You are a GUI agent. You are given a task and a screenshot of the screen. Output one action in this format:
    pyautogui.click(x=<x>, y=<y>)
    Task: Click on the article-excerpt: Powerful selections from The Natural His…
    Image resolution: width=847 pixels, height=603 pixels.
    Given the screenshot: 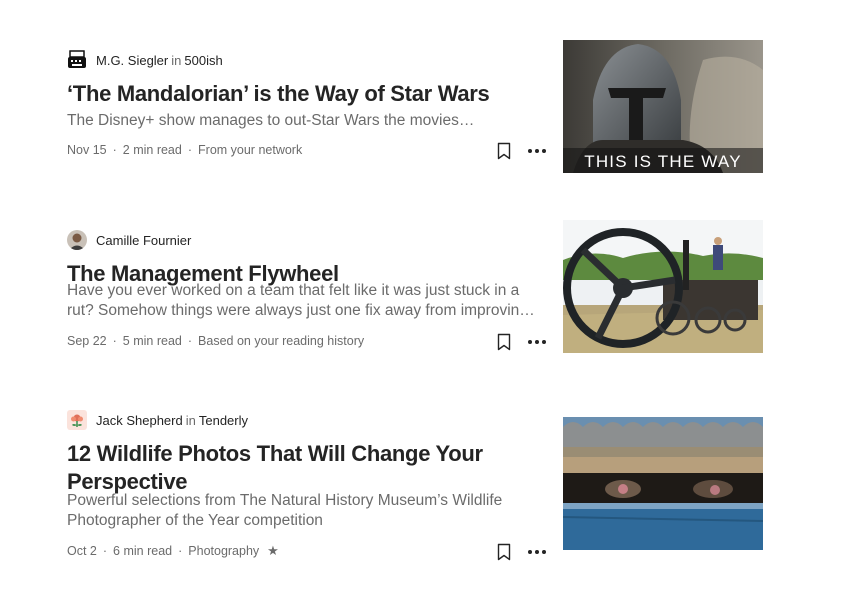 What is the action you would take?
    pyautogui.click(x=306, y=511)
    